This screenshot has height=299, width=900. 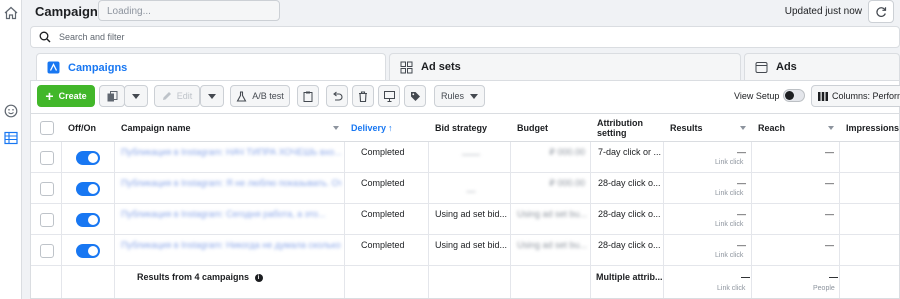 What do you see at coordinates (136, 96) in the screenshot?
I see `duplicate-dropdown-button` at bounding box center [136, 96].